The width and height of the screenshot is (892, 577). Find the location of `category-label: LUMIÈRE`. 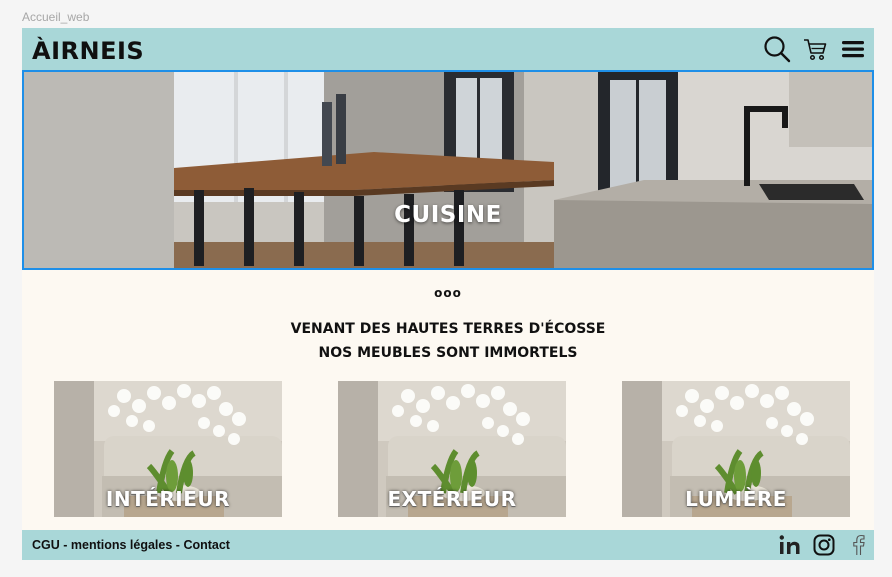

category-label: LUMIÈRE is located at coordinates (736, 499).